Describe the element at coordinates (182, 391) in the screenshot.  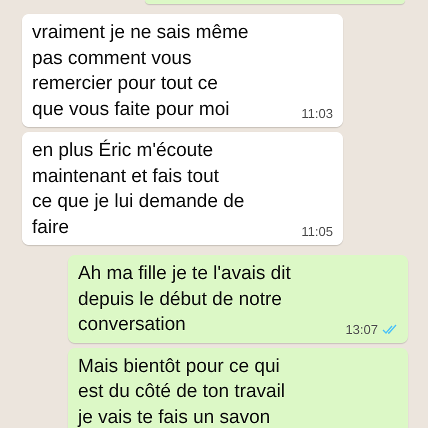
I see `message-text: Mais bientôt pour ce qui est du côté de ton travail je vais te fais un savon` at that location.